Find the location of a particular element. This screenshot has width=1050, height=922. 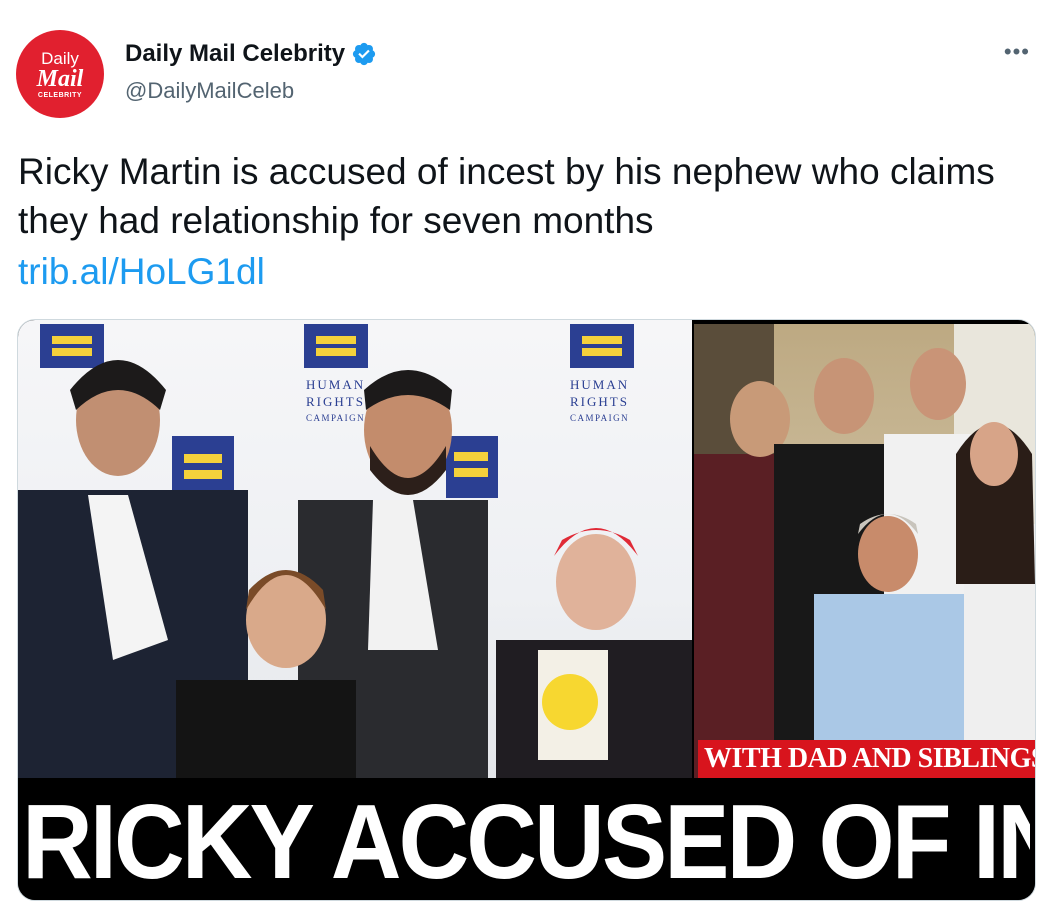

backdrop-text-human: HUMAN is located at coordinates (336, 384).